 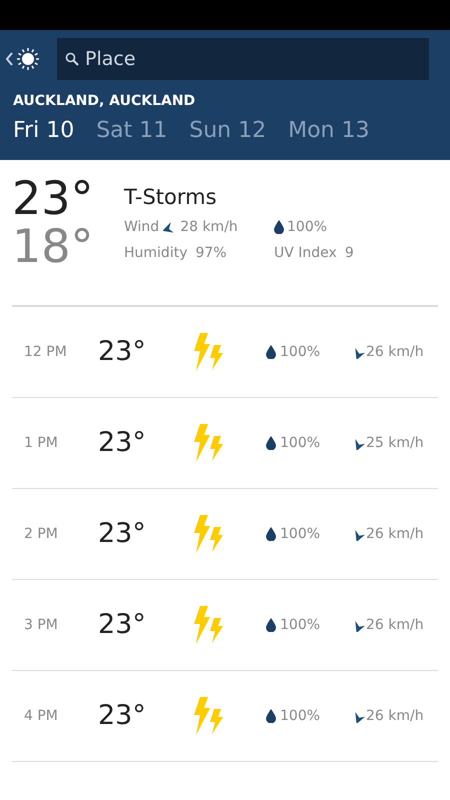 I want to click on search-field: Place, so click(x=243, y=59).